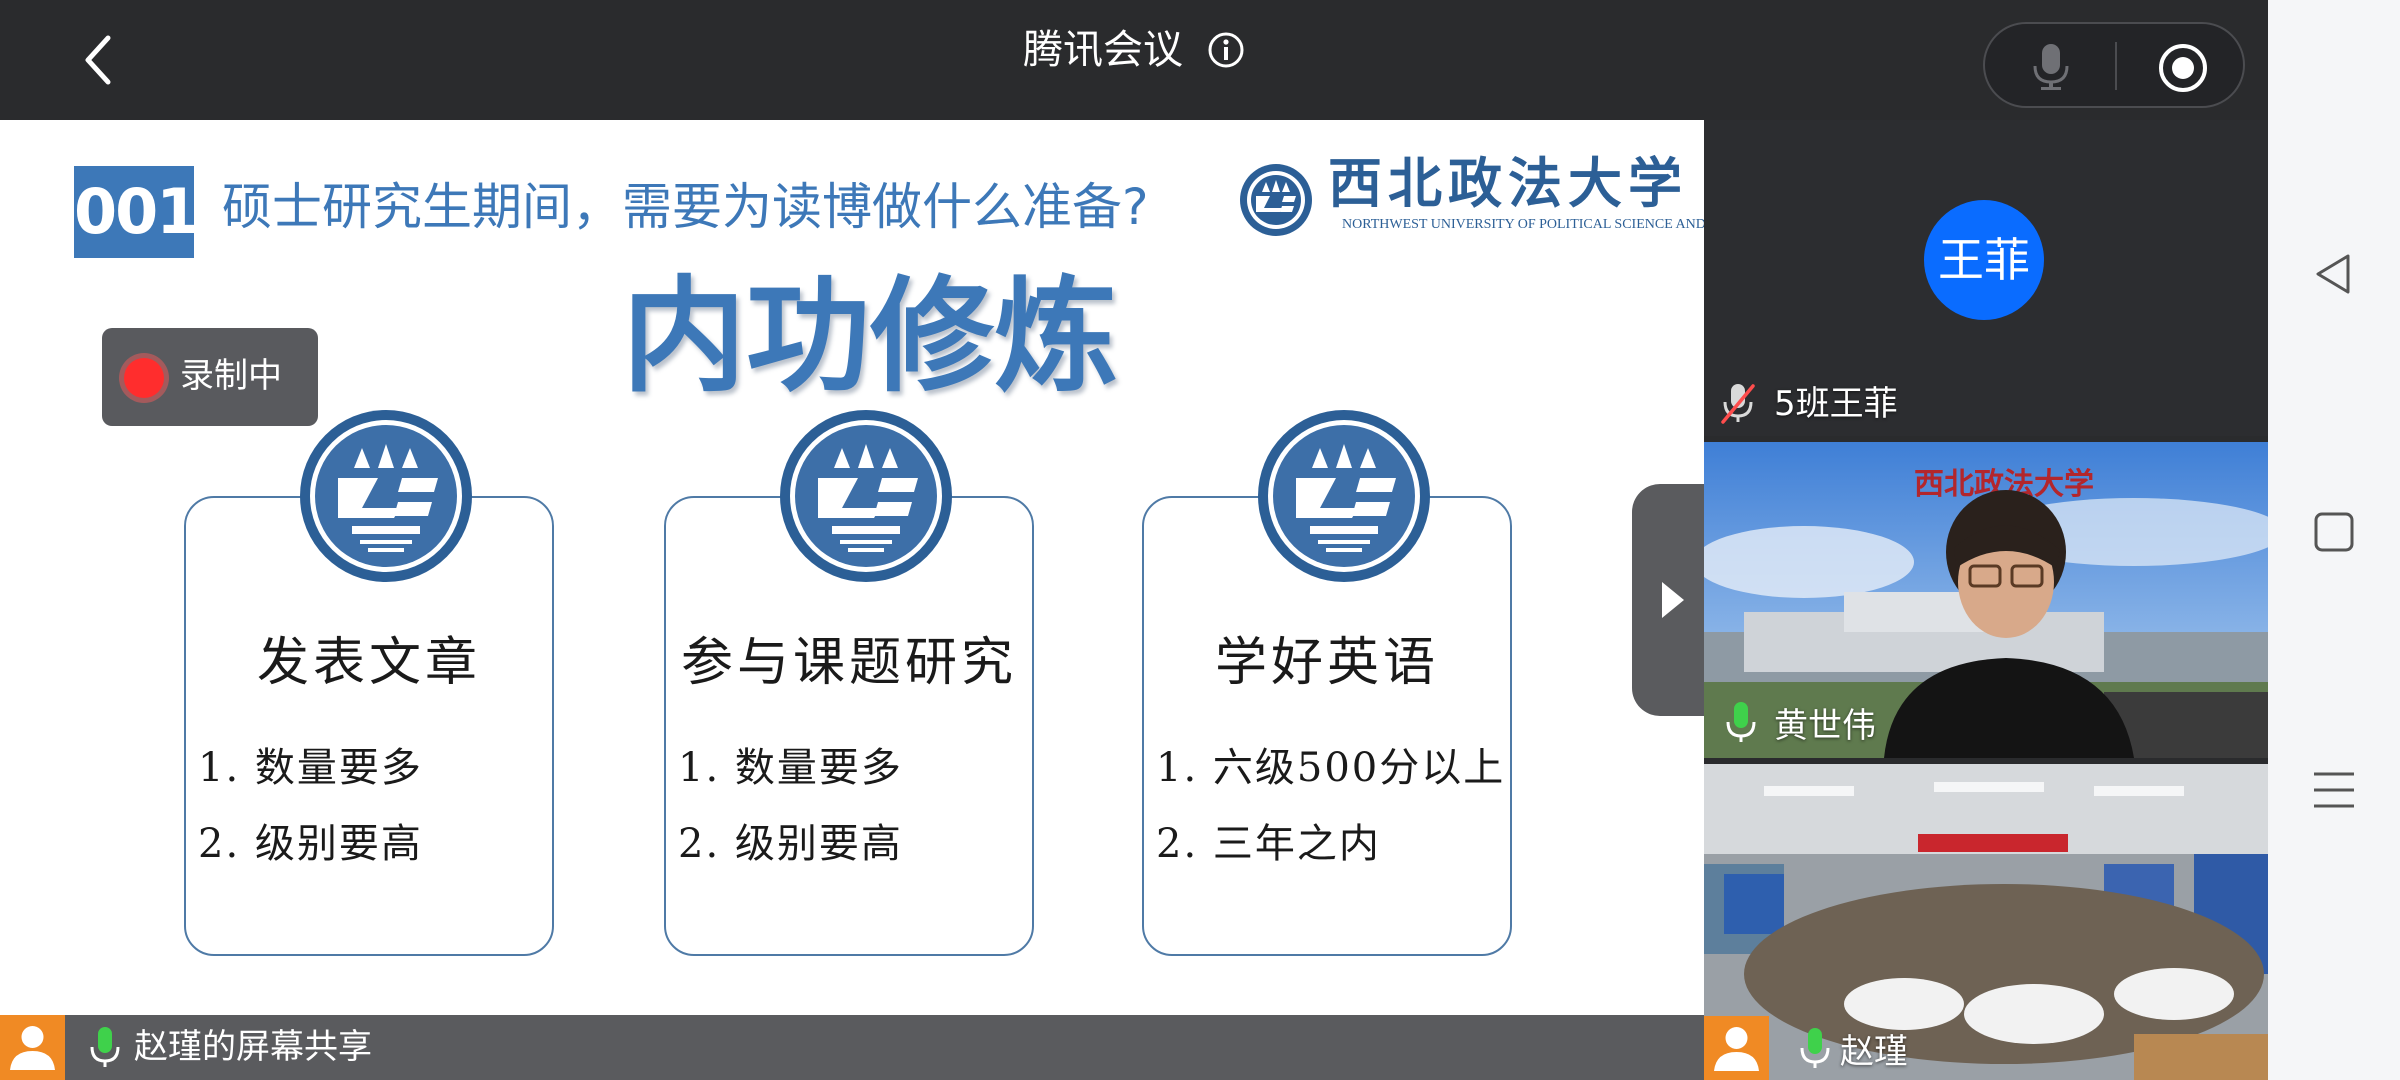 This screenshot has width=2400, height=1080. Describe the element at coordinates (1738, 404) in the screenshot. I see `microphone-muted-icon` at that location.